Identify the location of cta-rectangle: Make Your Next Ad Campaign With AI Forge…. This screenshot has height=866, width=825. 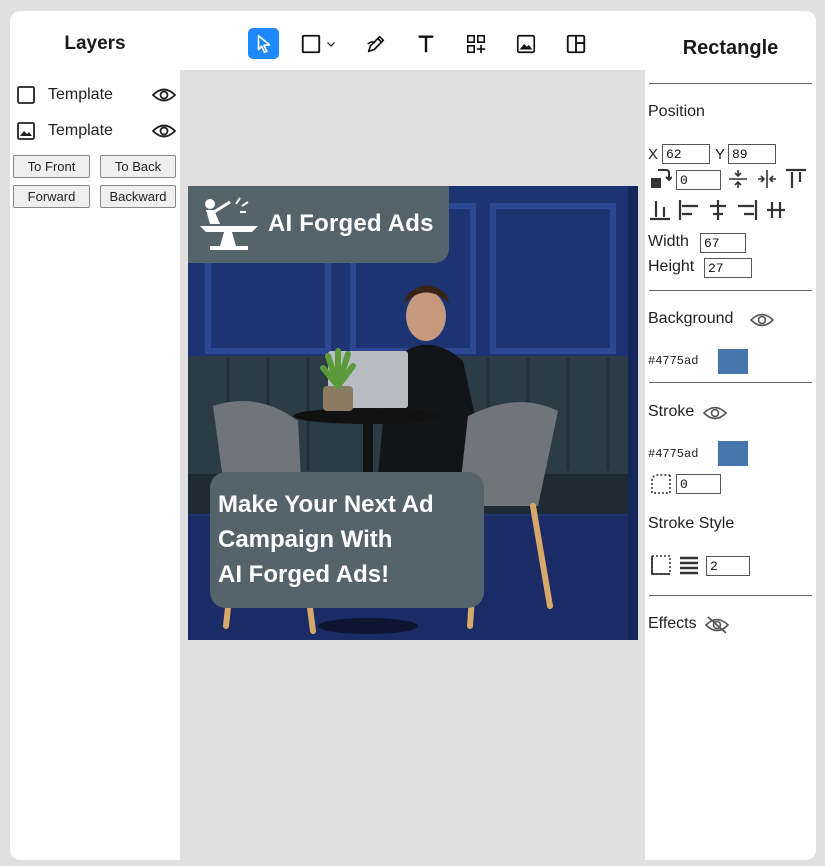
(347, 540).